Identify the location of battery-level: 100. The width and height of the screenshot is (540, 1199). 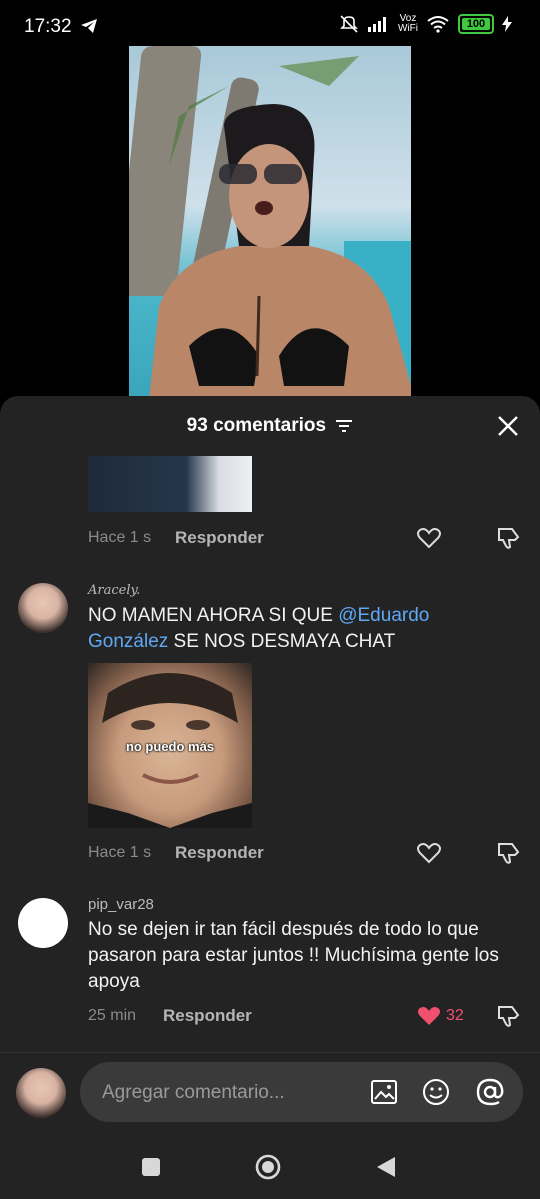
(476, 24).